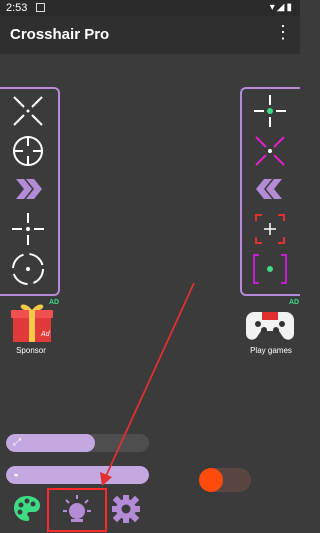 Image resolution: width=320 pixels, height=533 pixels. Describe the element at coordinates (147, 384) in the screenshot. I see `annotation-arrow` at that location.